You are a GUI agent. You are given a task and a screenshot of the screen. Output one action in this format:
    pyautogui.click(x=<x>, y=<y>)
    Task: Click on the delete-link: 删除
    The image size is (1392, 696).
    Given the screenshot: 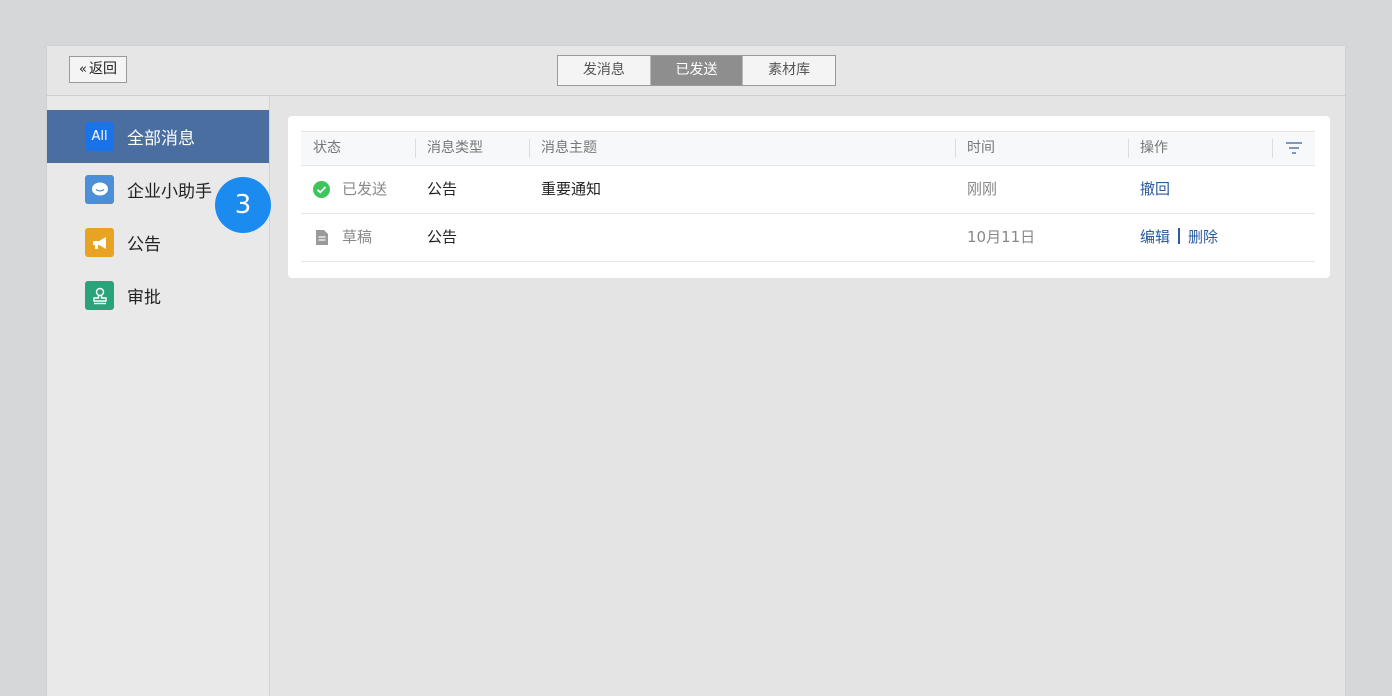 What is the action you would take?
    pyautogui.click(x=1203, y=237)
    